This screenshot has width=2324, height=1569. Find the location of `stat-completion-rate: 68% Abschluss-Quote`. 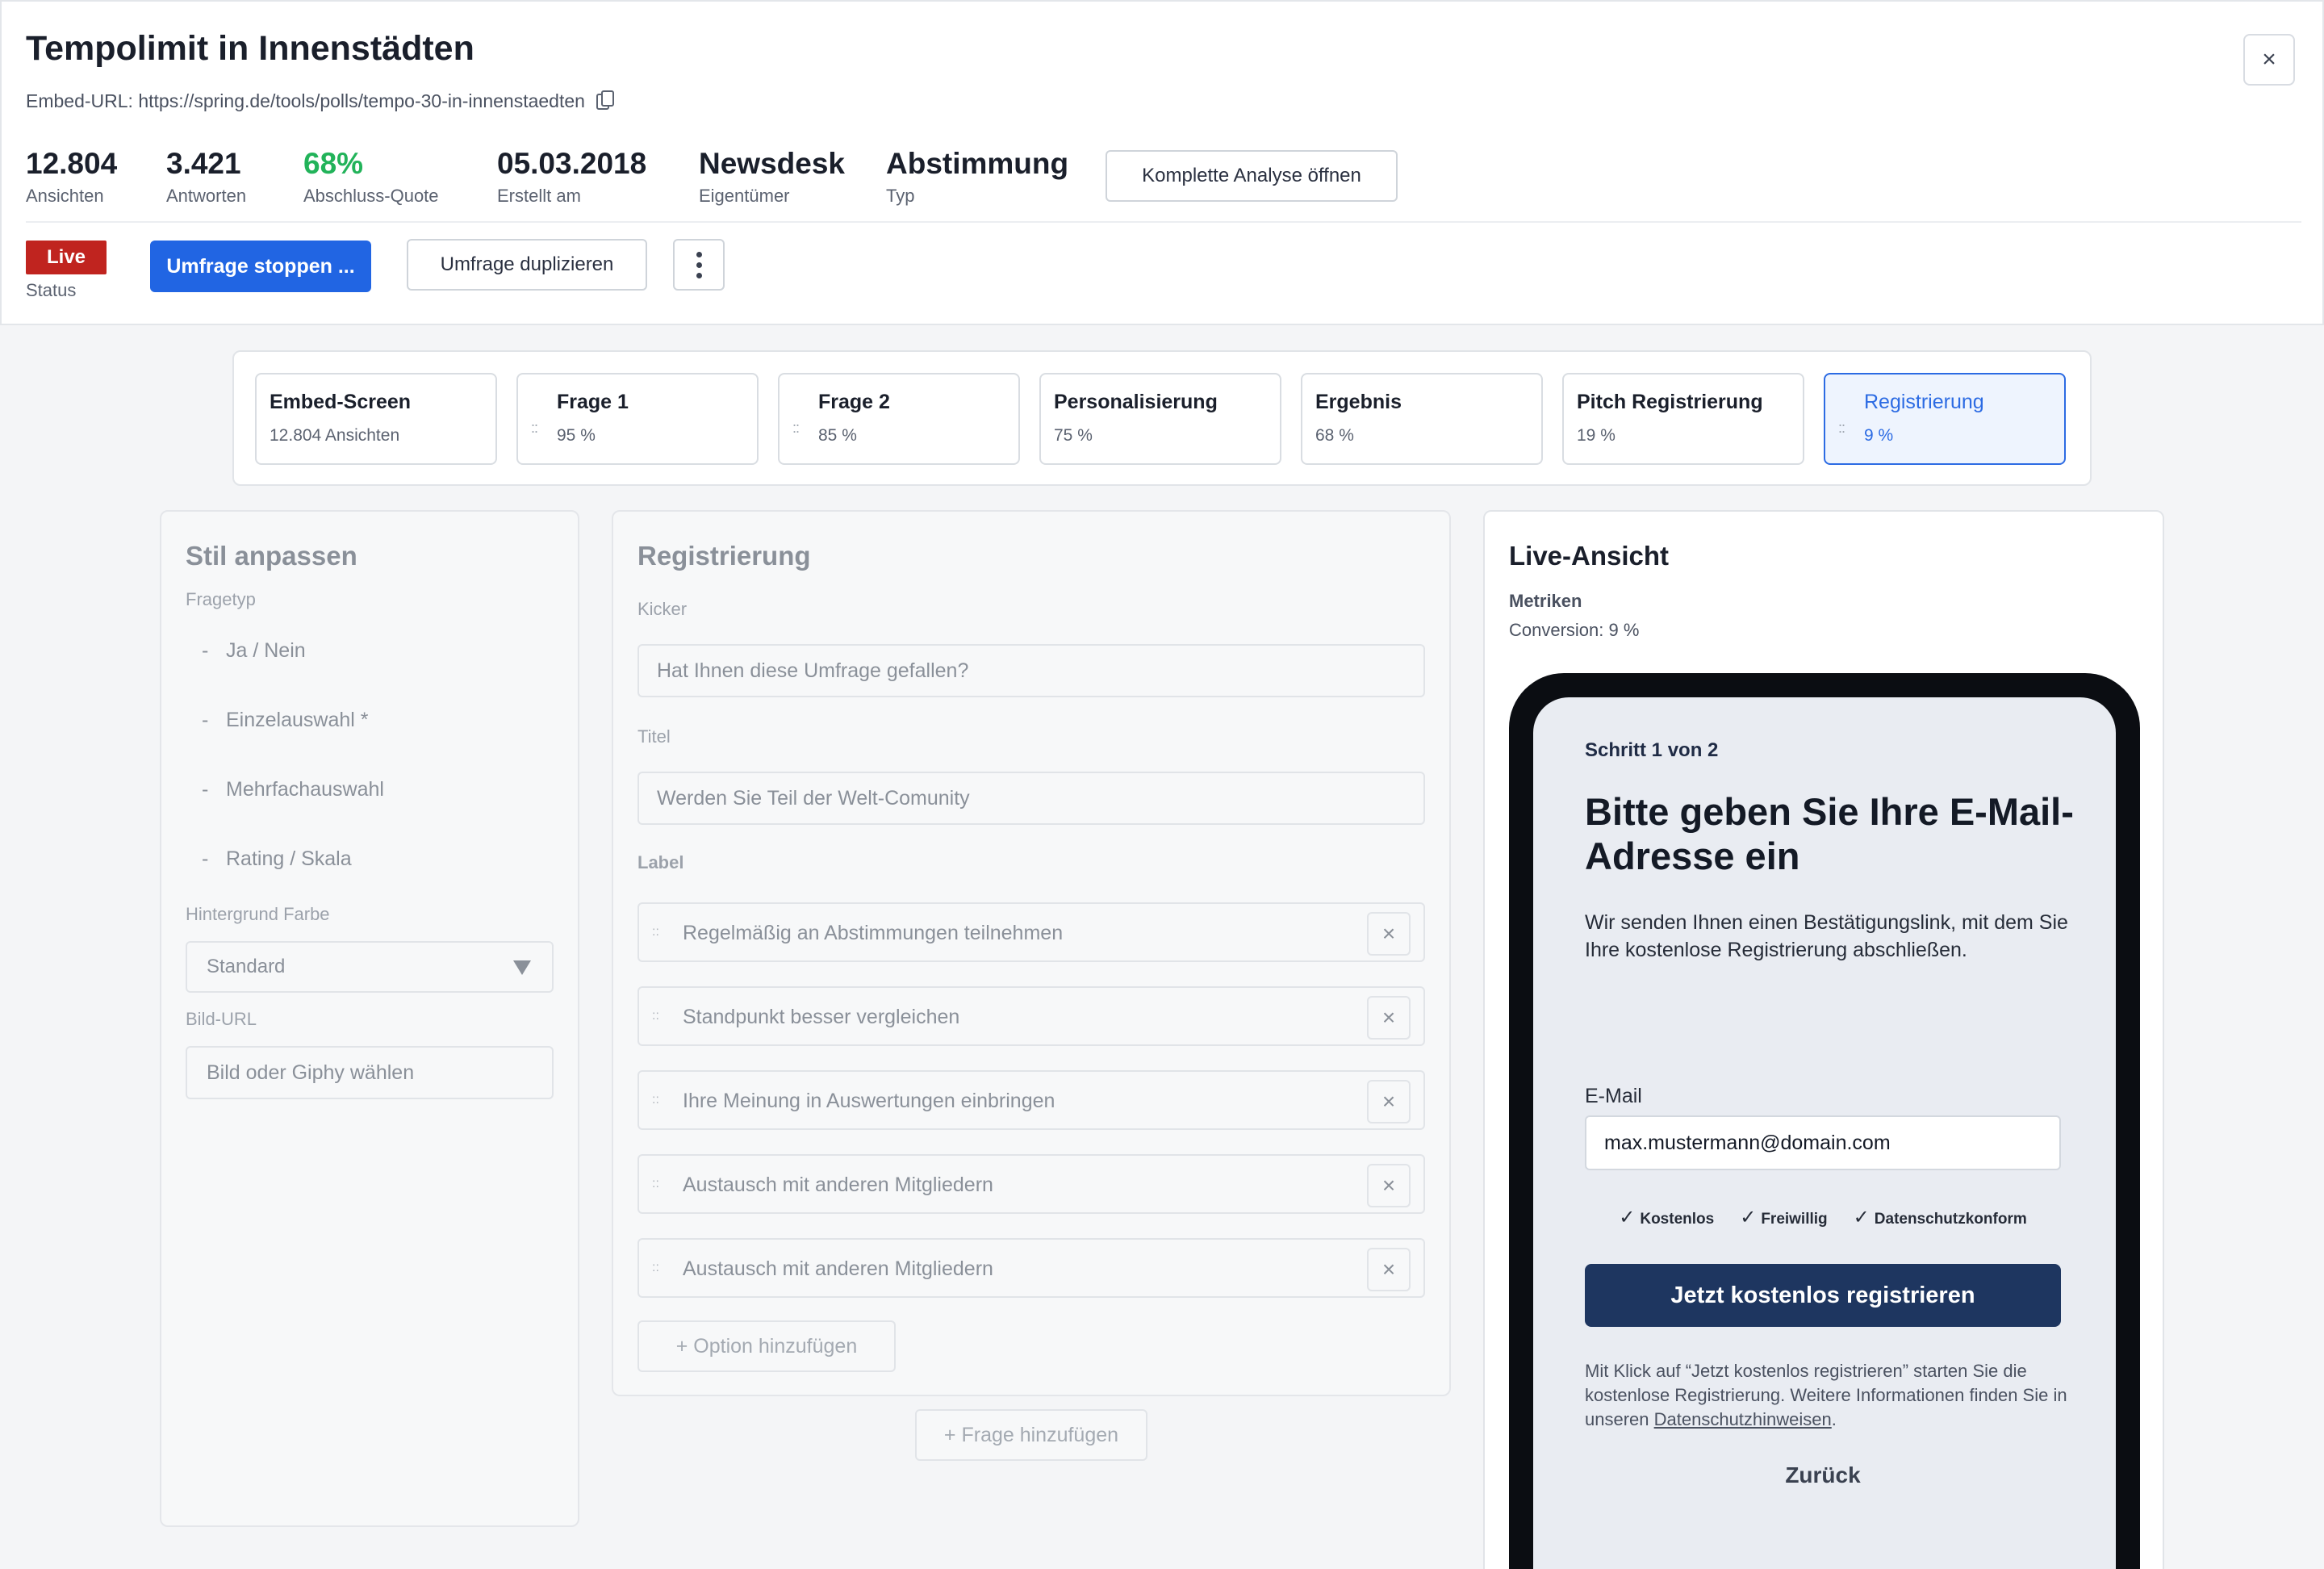

stat-completion-rate: 68% Abschluss-Quote is located at coordinates (371, 177).